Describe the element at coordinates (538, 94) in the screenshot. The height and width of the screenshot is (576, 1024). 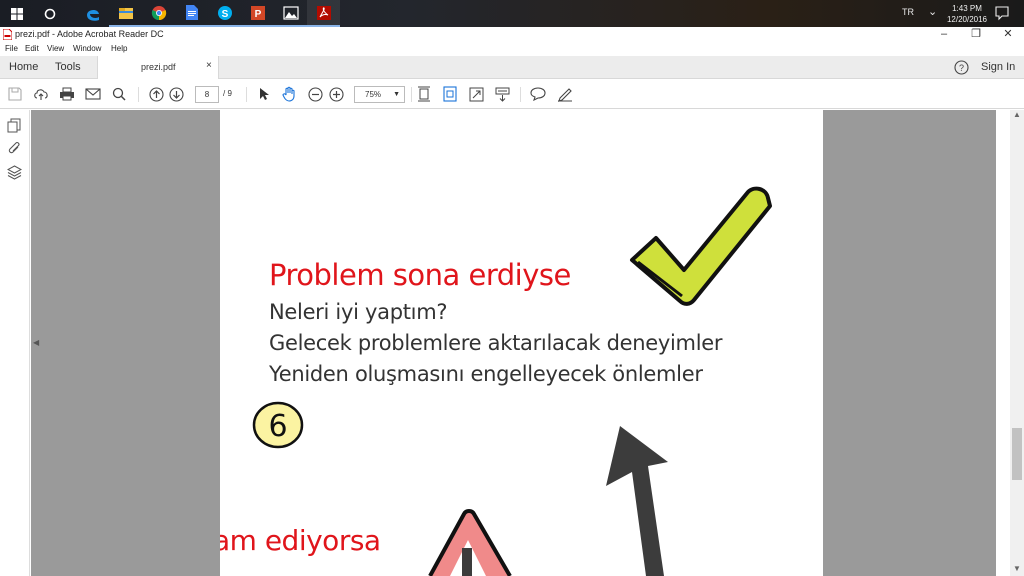
I see `comment-icon` at that location.